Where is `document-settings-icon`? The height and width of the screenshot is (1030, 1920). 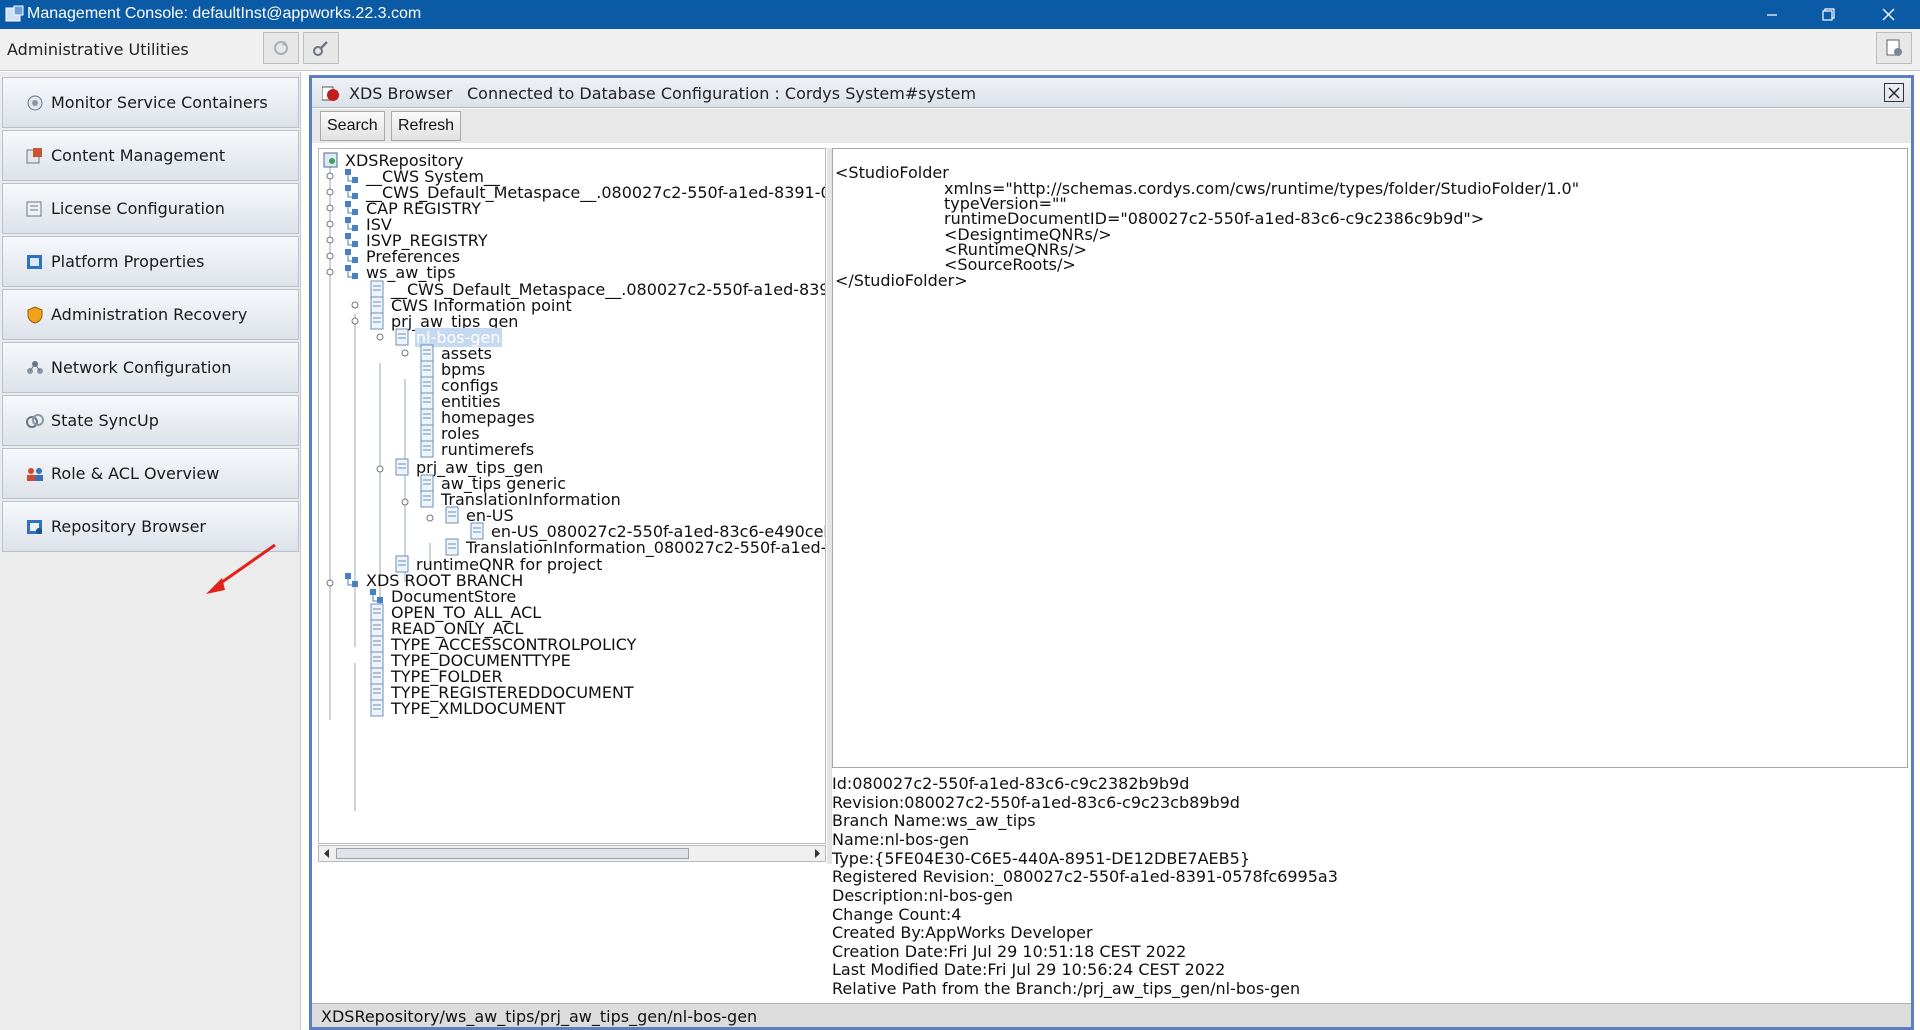
document-settings-icon is located at coordinates (1894, 47).